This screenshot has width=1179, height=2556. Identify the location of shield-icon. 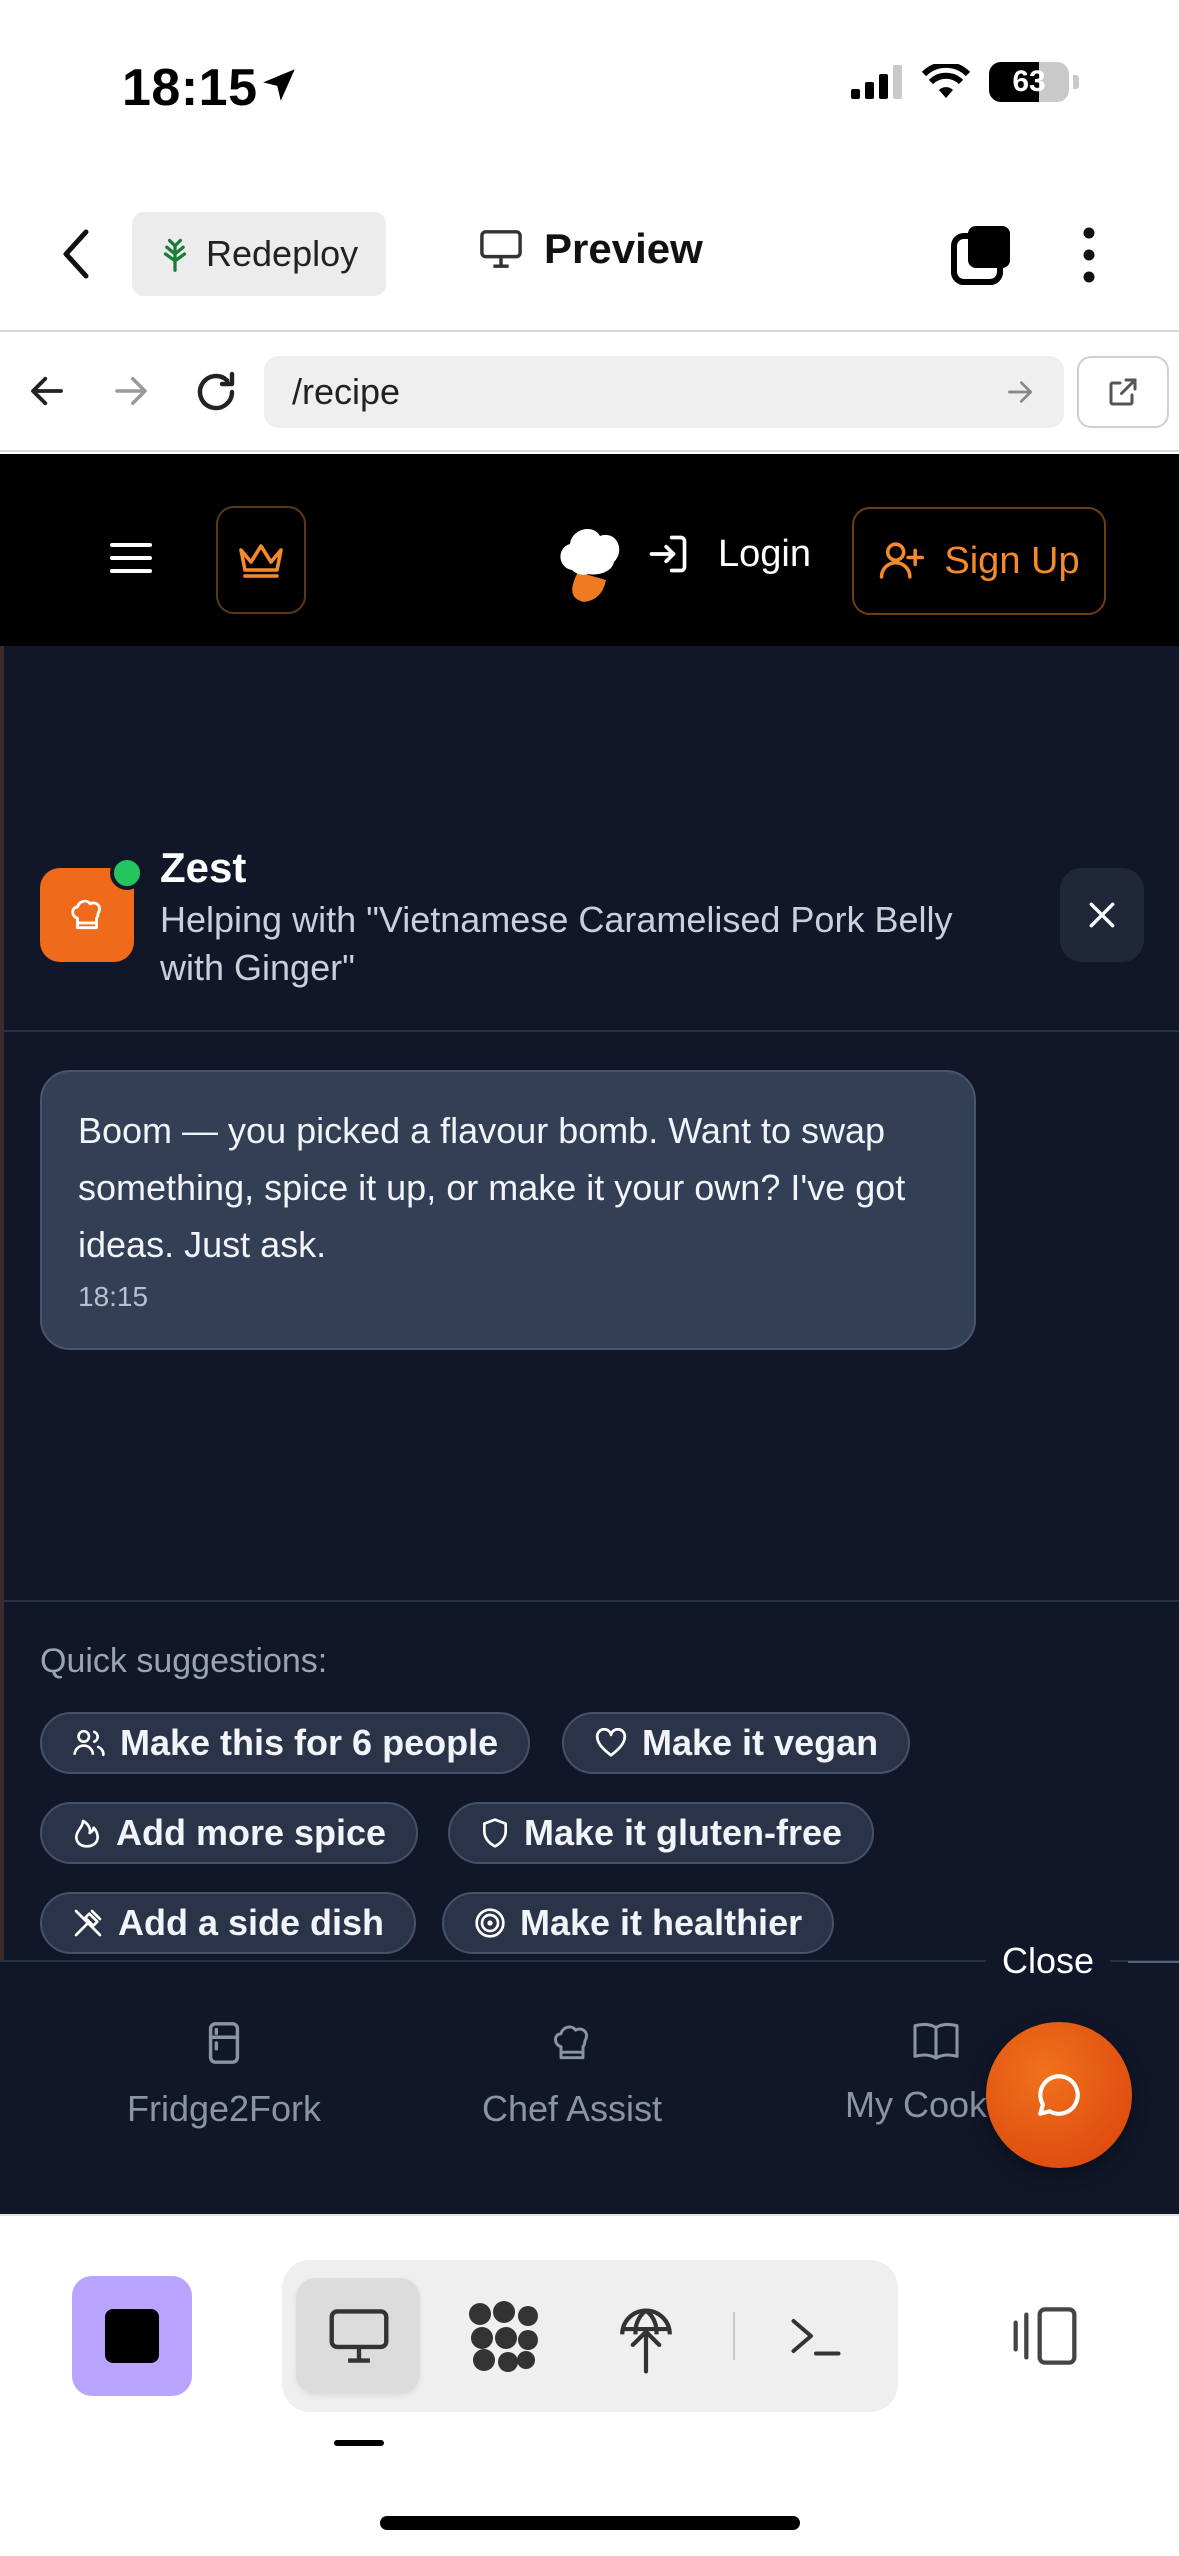
(495, 1833).